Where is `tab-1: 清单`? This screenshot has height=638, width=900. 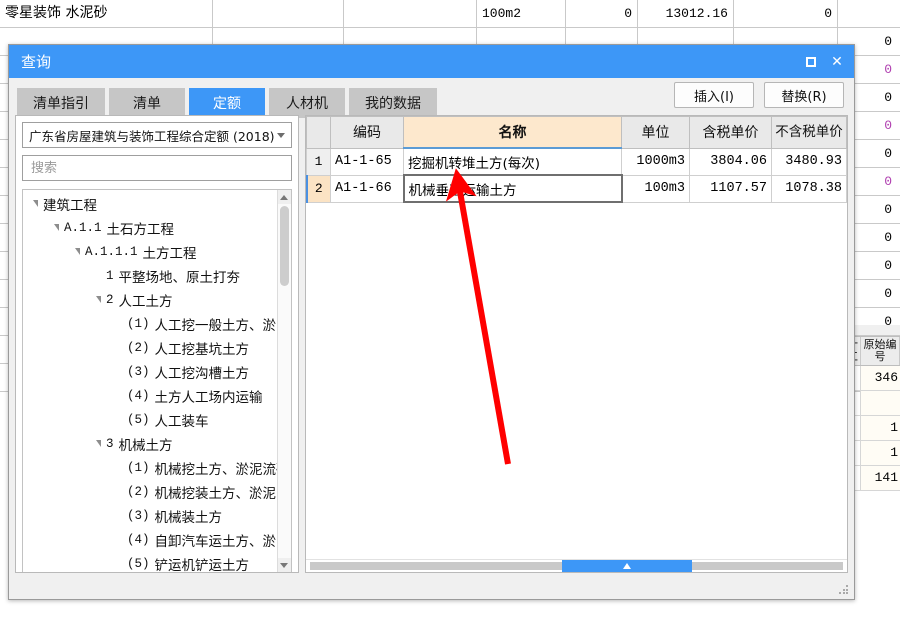 tab-1: 清单 is located at coordinates (147, 103).